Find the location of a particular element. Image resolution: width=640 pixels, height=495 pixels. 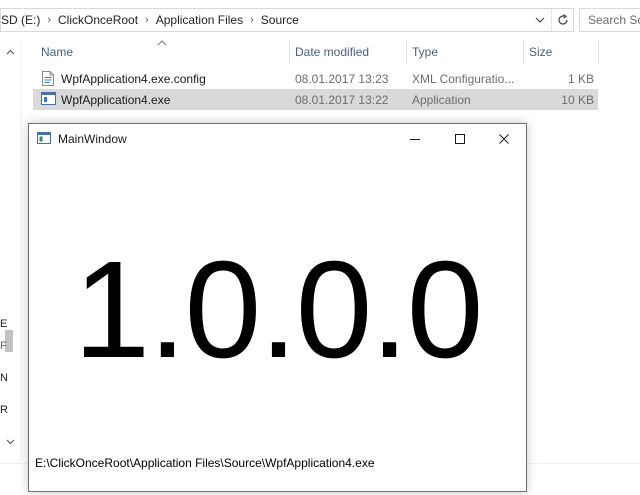

scroll-down-icon is located at coordinates (10, 441).